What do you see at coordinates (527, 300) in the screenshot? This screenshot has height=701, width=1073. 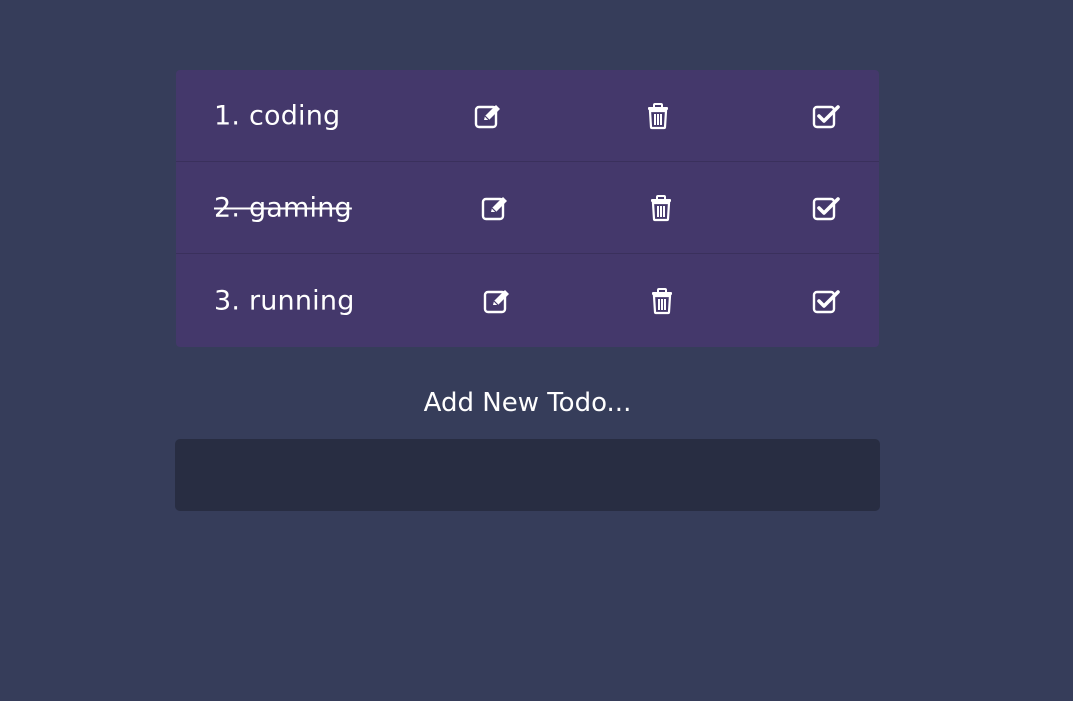 I see `todo-item: 3. running` at bounding box center [527, 300].